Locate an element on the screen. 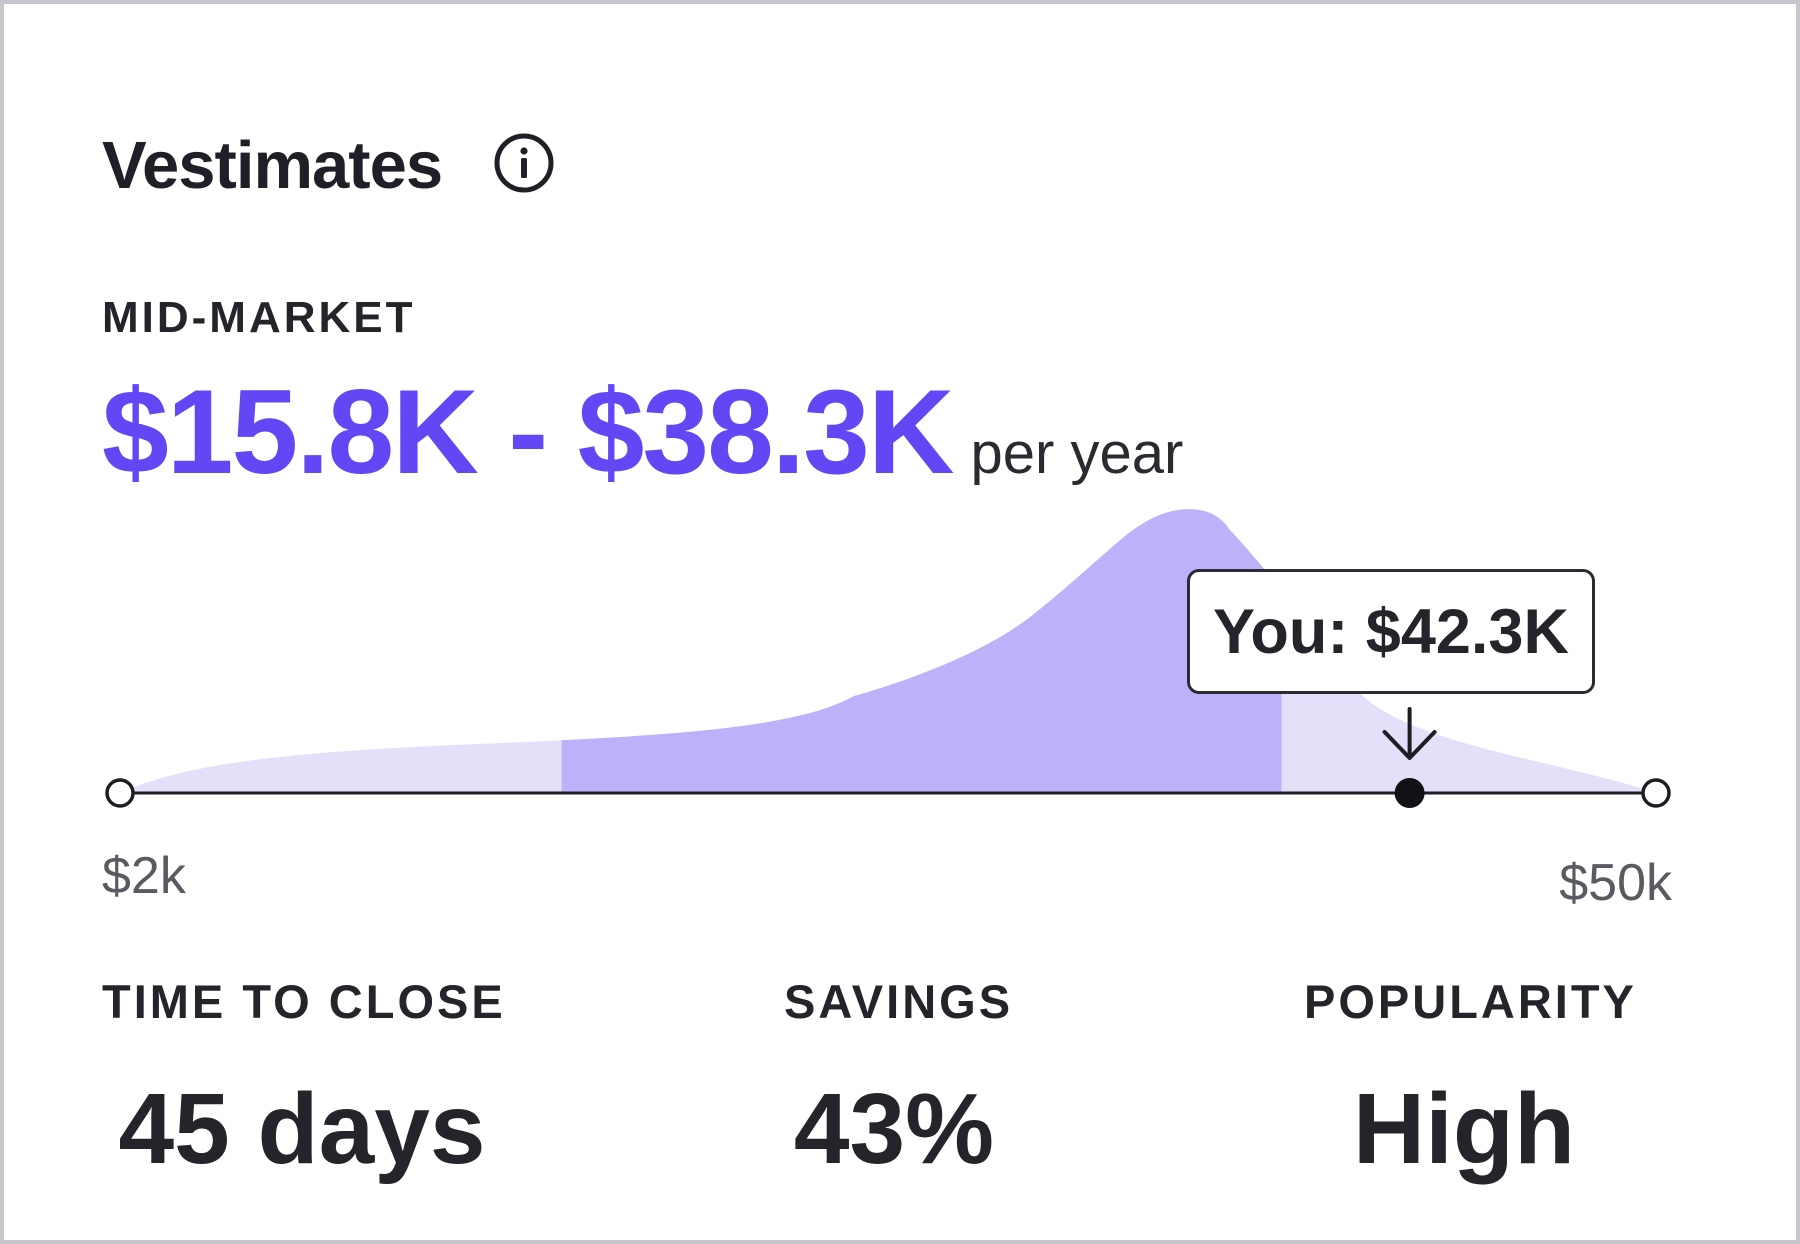 The width and height of the screenshot is (1800, 1244). axis-min-marker is located at coordinates (120, 793).